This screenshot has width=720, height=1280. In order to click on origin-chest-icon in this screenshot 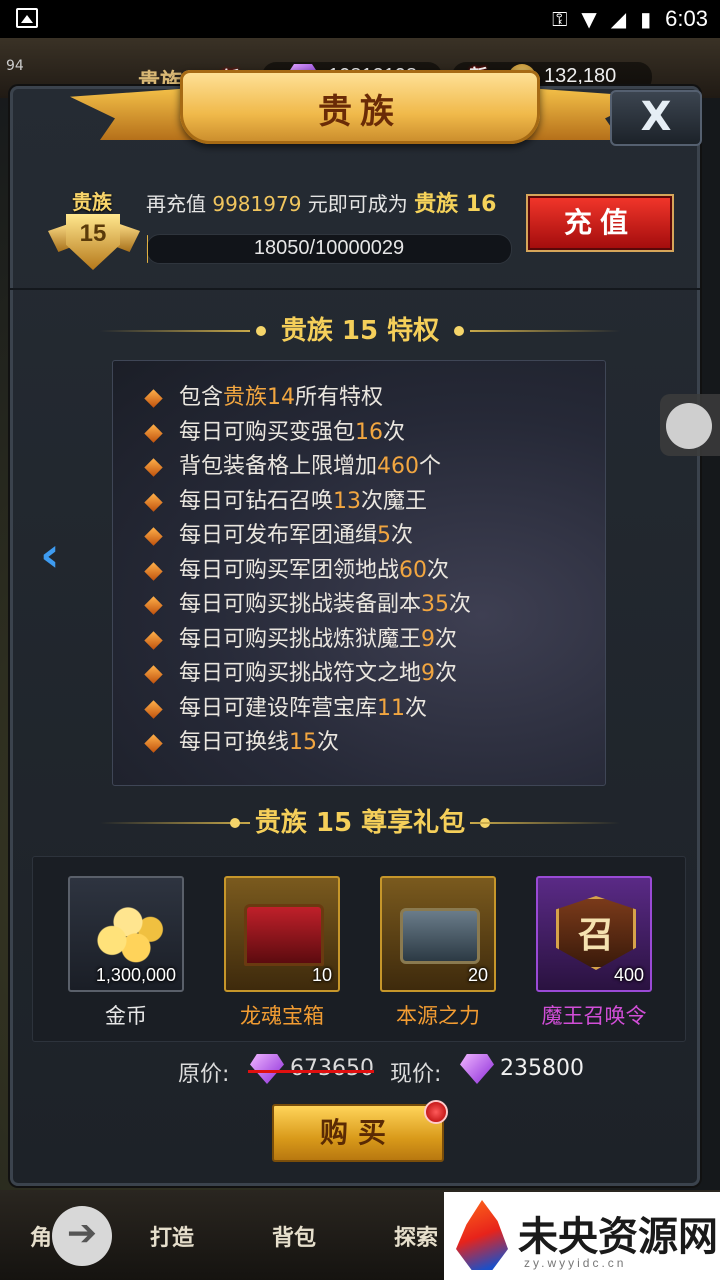, I will do `click(440, 936)`.